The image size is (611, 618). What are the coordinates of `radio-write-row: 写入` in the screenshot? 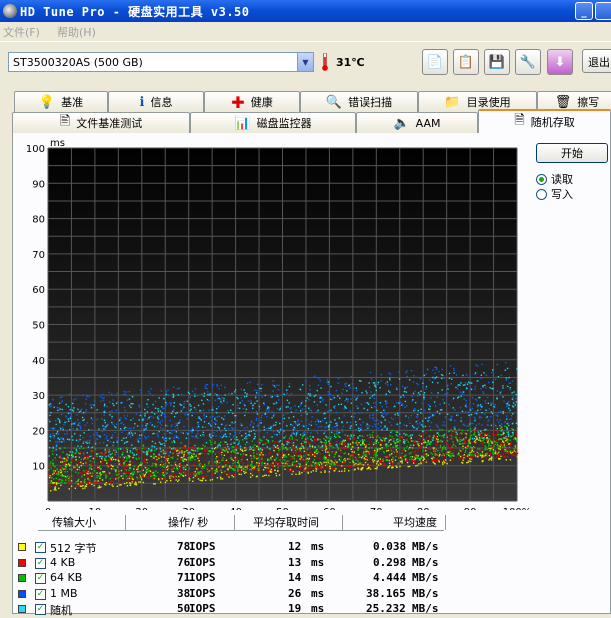 It's located at (554, 194).